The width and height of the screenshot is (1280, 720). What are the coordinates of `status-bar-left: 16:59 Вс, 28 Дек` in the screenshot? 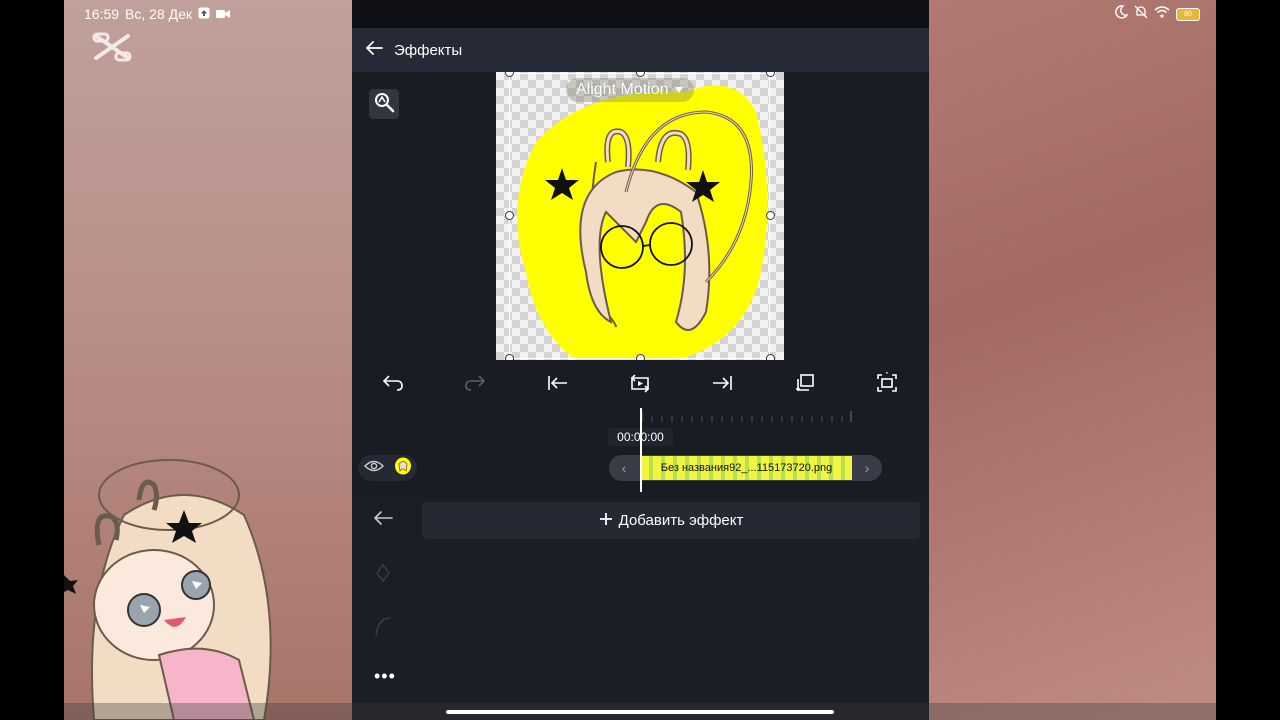 It's located at (208, 14).